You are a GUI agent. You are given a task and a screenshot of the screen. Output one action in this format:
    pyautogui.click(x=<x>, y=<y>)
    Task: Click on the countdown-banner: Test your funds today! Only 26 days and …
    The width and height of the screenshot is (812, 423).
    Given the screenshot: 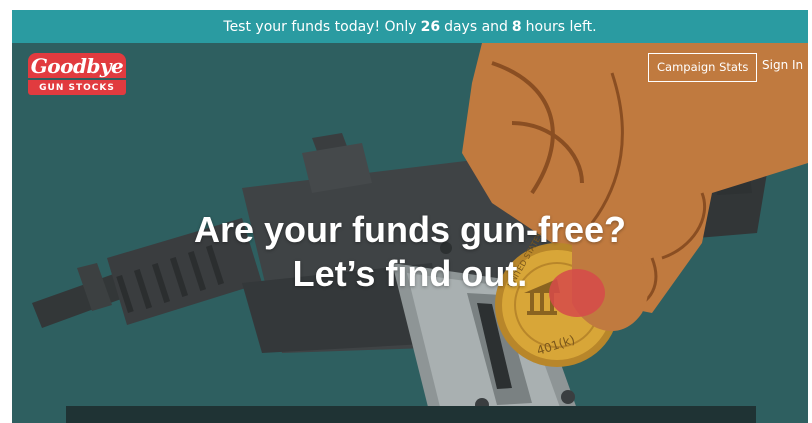 What is the action you would take?
    pyautogui.click(x=410, y=26)
    